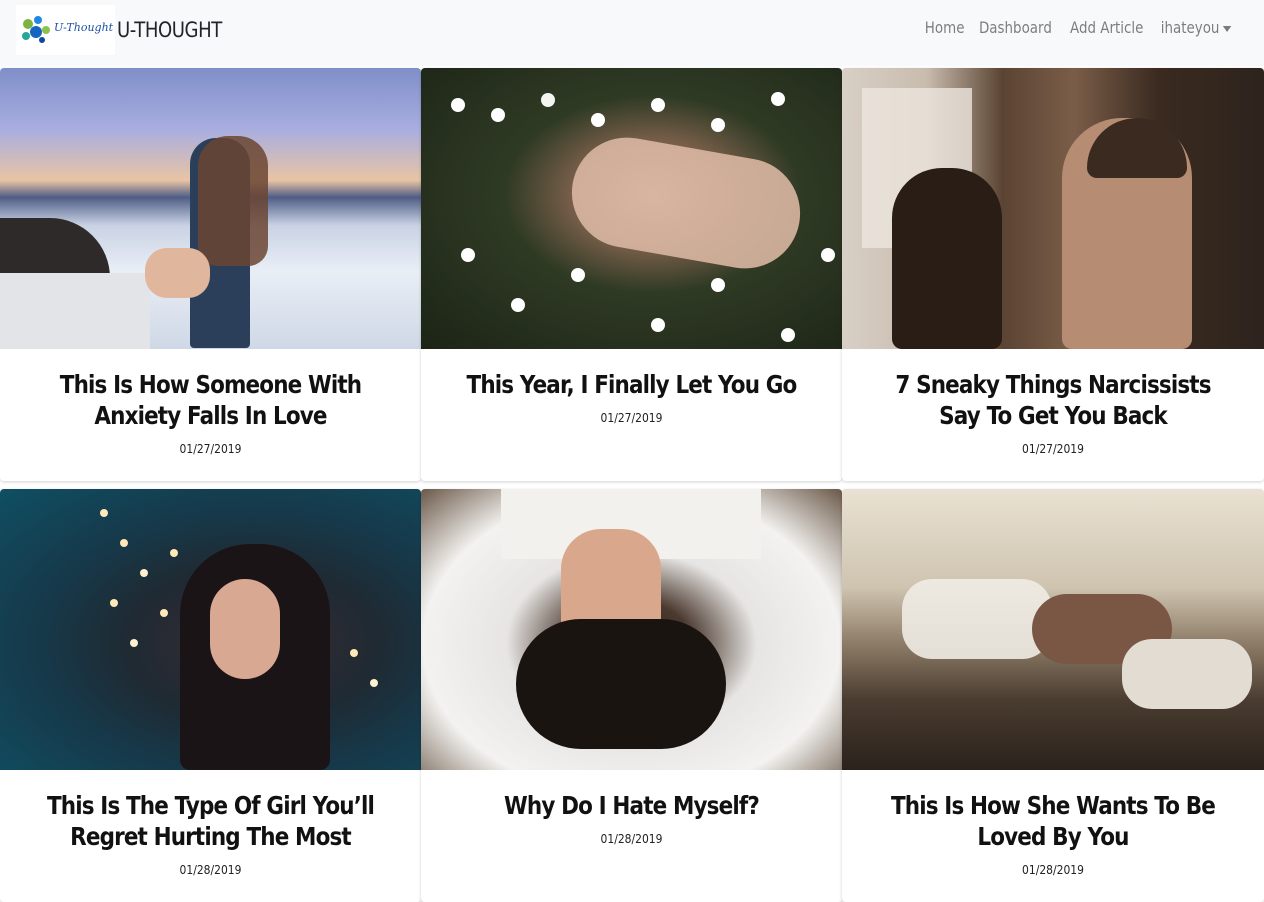 Image resolution: width=1264 pixels, height=902 pixels. I want to click on article-title: This Is How She Wants To Be Loved By You, so click(1053, 821).